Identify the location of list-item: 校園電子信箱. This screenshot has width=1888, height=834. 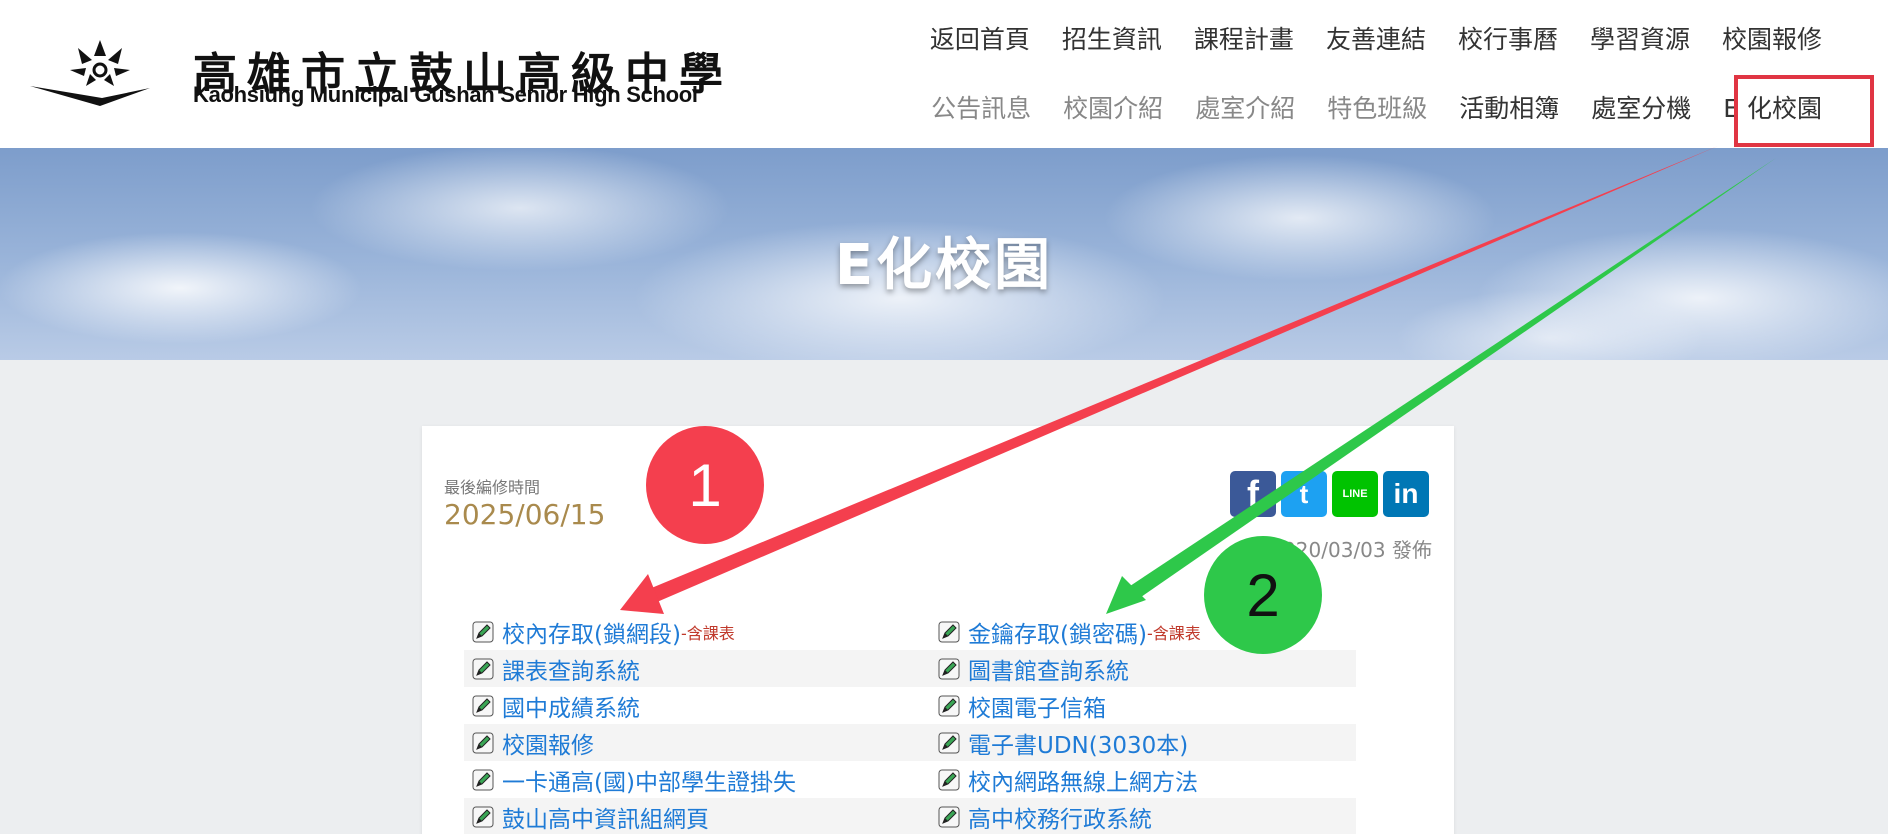
(1143, 706).